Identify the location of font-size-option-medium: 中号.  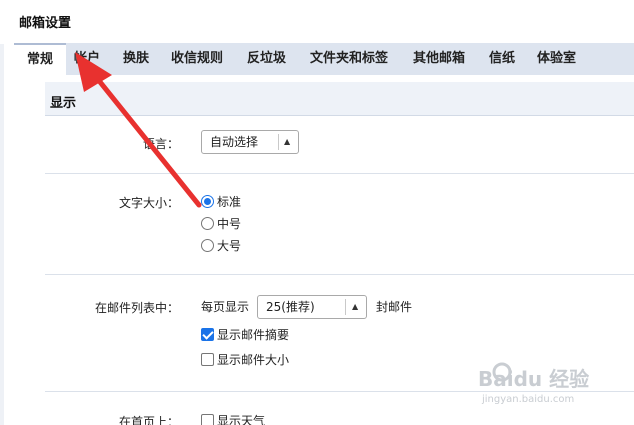
(221, 223).